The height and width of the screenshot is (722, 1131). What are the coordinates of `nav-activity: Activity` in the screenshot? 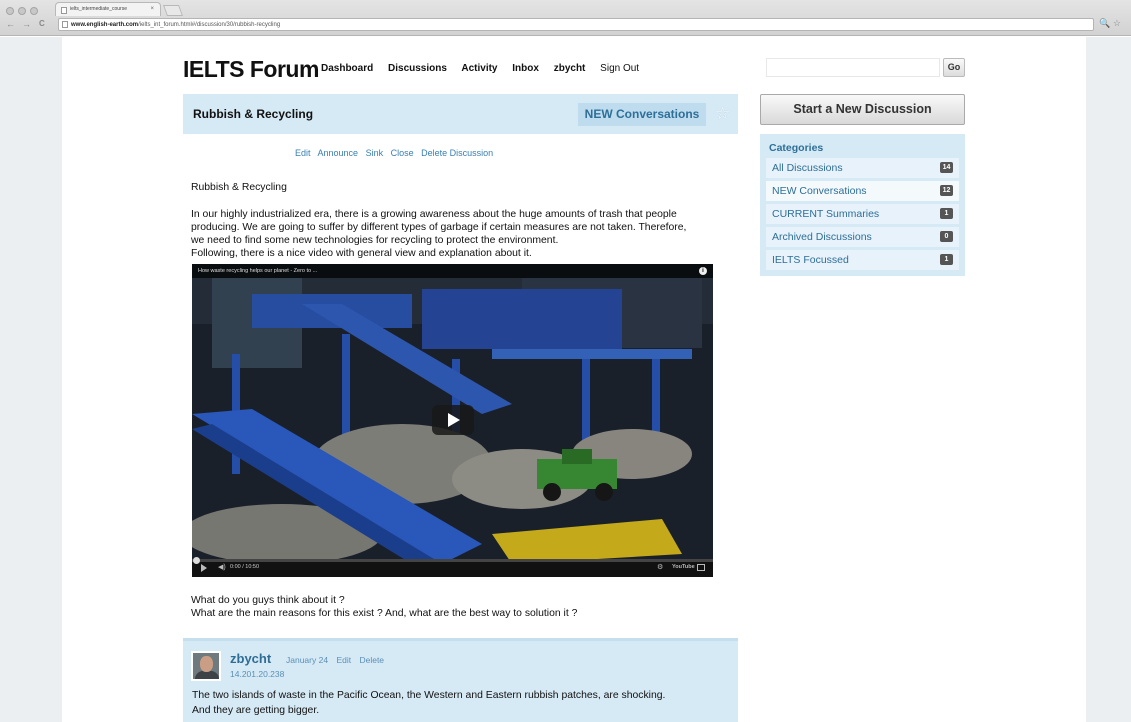 It's located at (479, 68).